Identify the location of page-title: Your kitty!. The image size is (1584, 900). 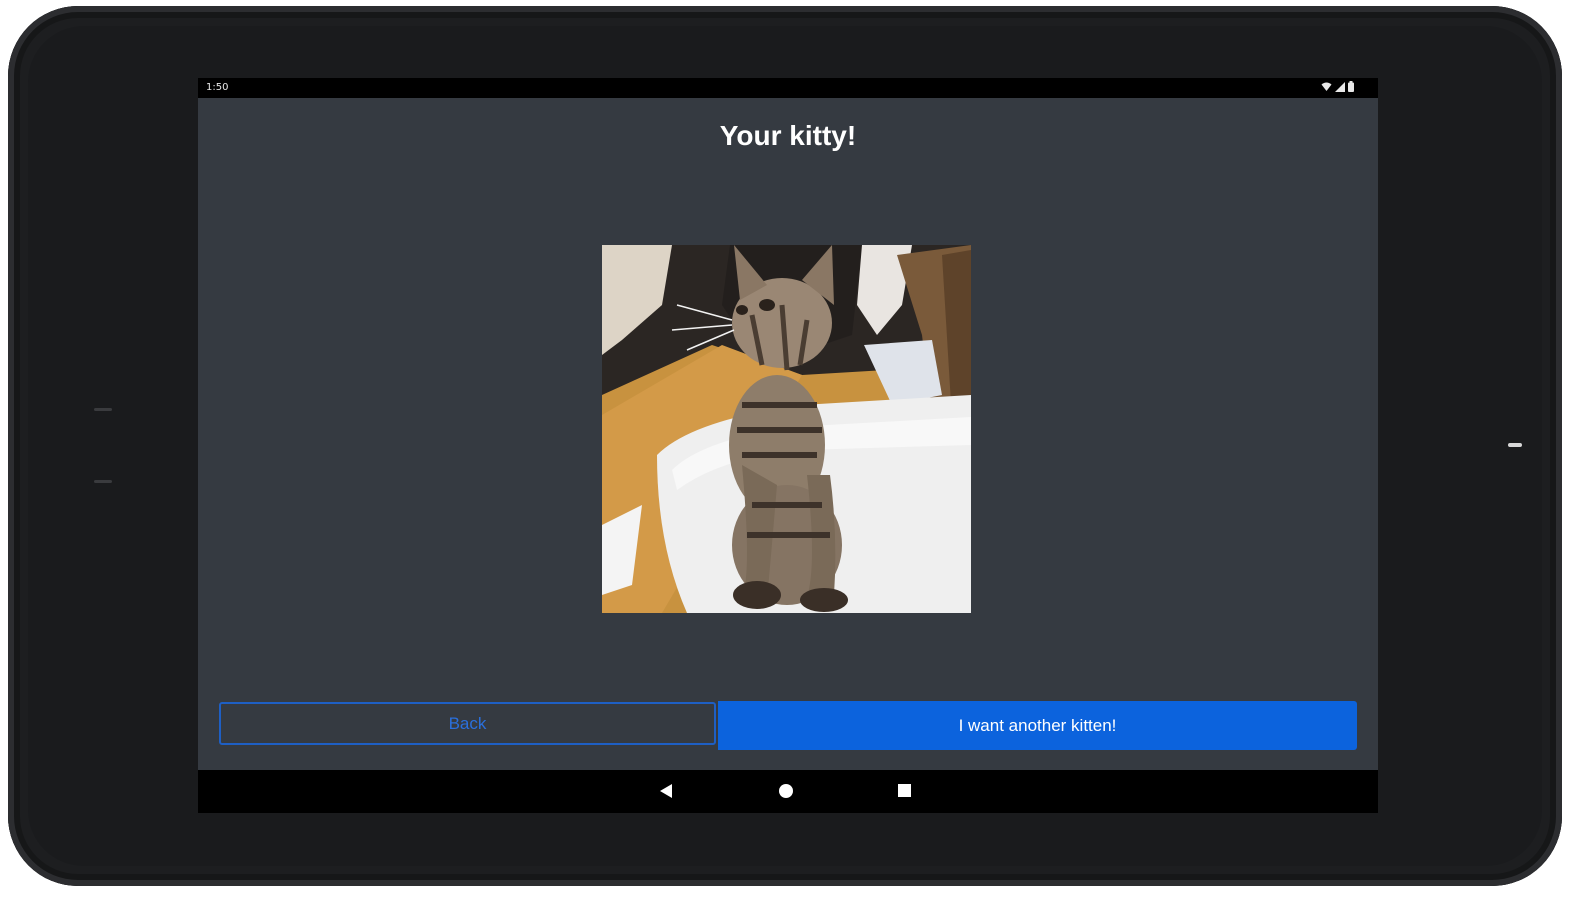
(788, 135).